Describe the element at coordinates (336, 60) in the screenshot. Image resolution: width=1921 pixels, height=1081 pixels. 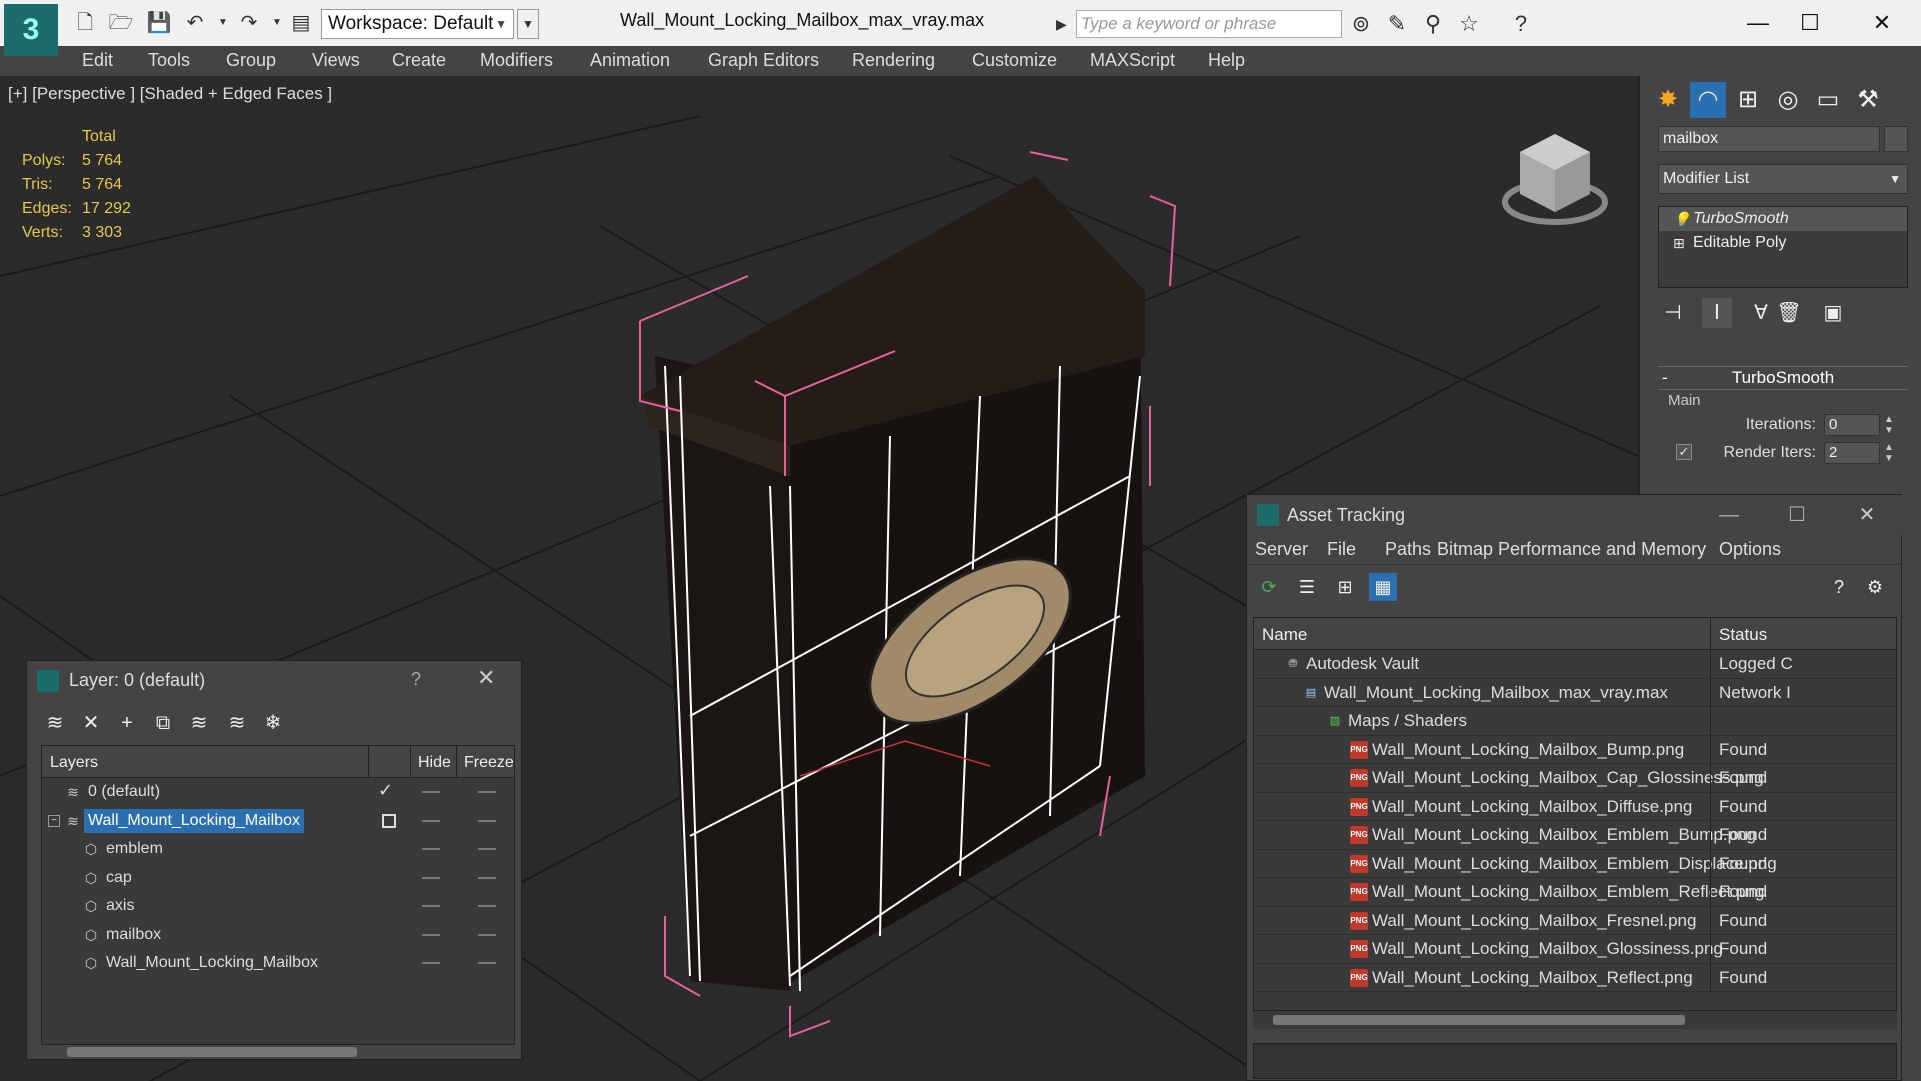
I see `menu-views: Views` at that location.